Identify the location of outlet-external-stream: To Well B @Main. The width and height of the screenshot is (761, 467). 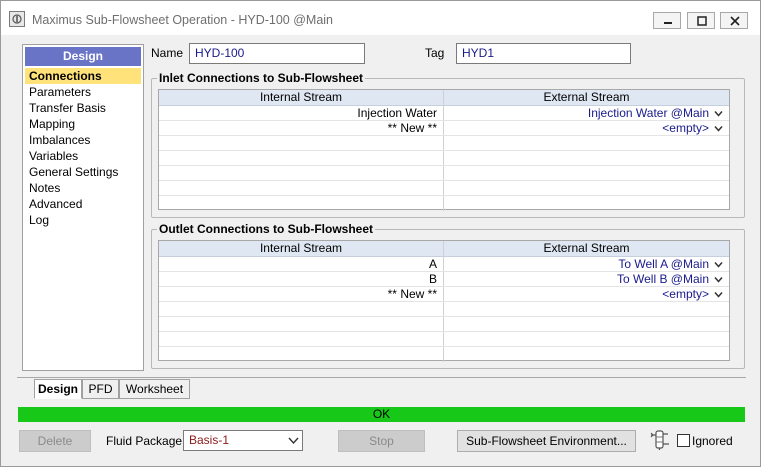
(576, 279).